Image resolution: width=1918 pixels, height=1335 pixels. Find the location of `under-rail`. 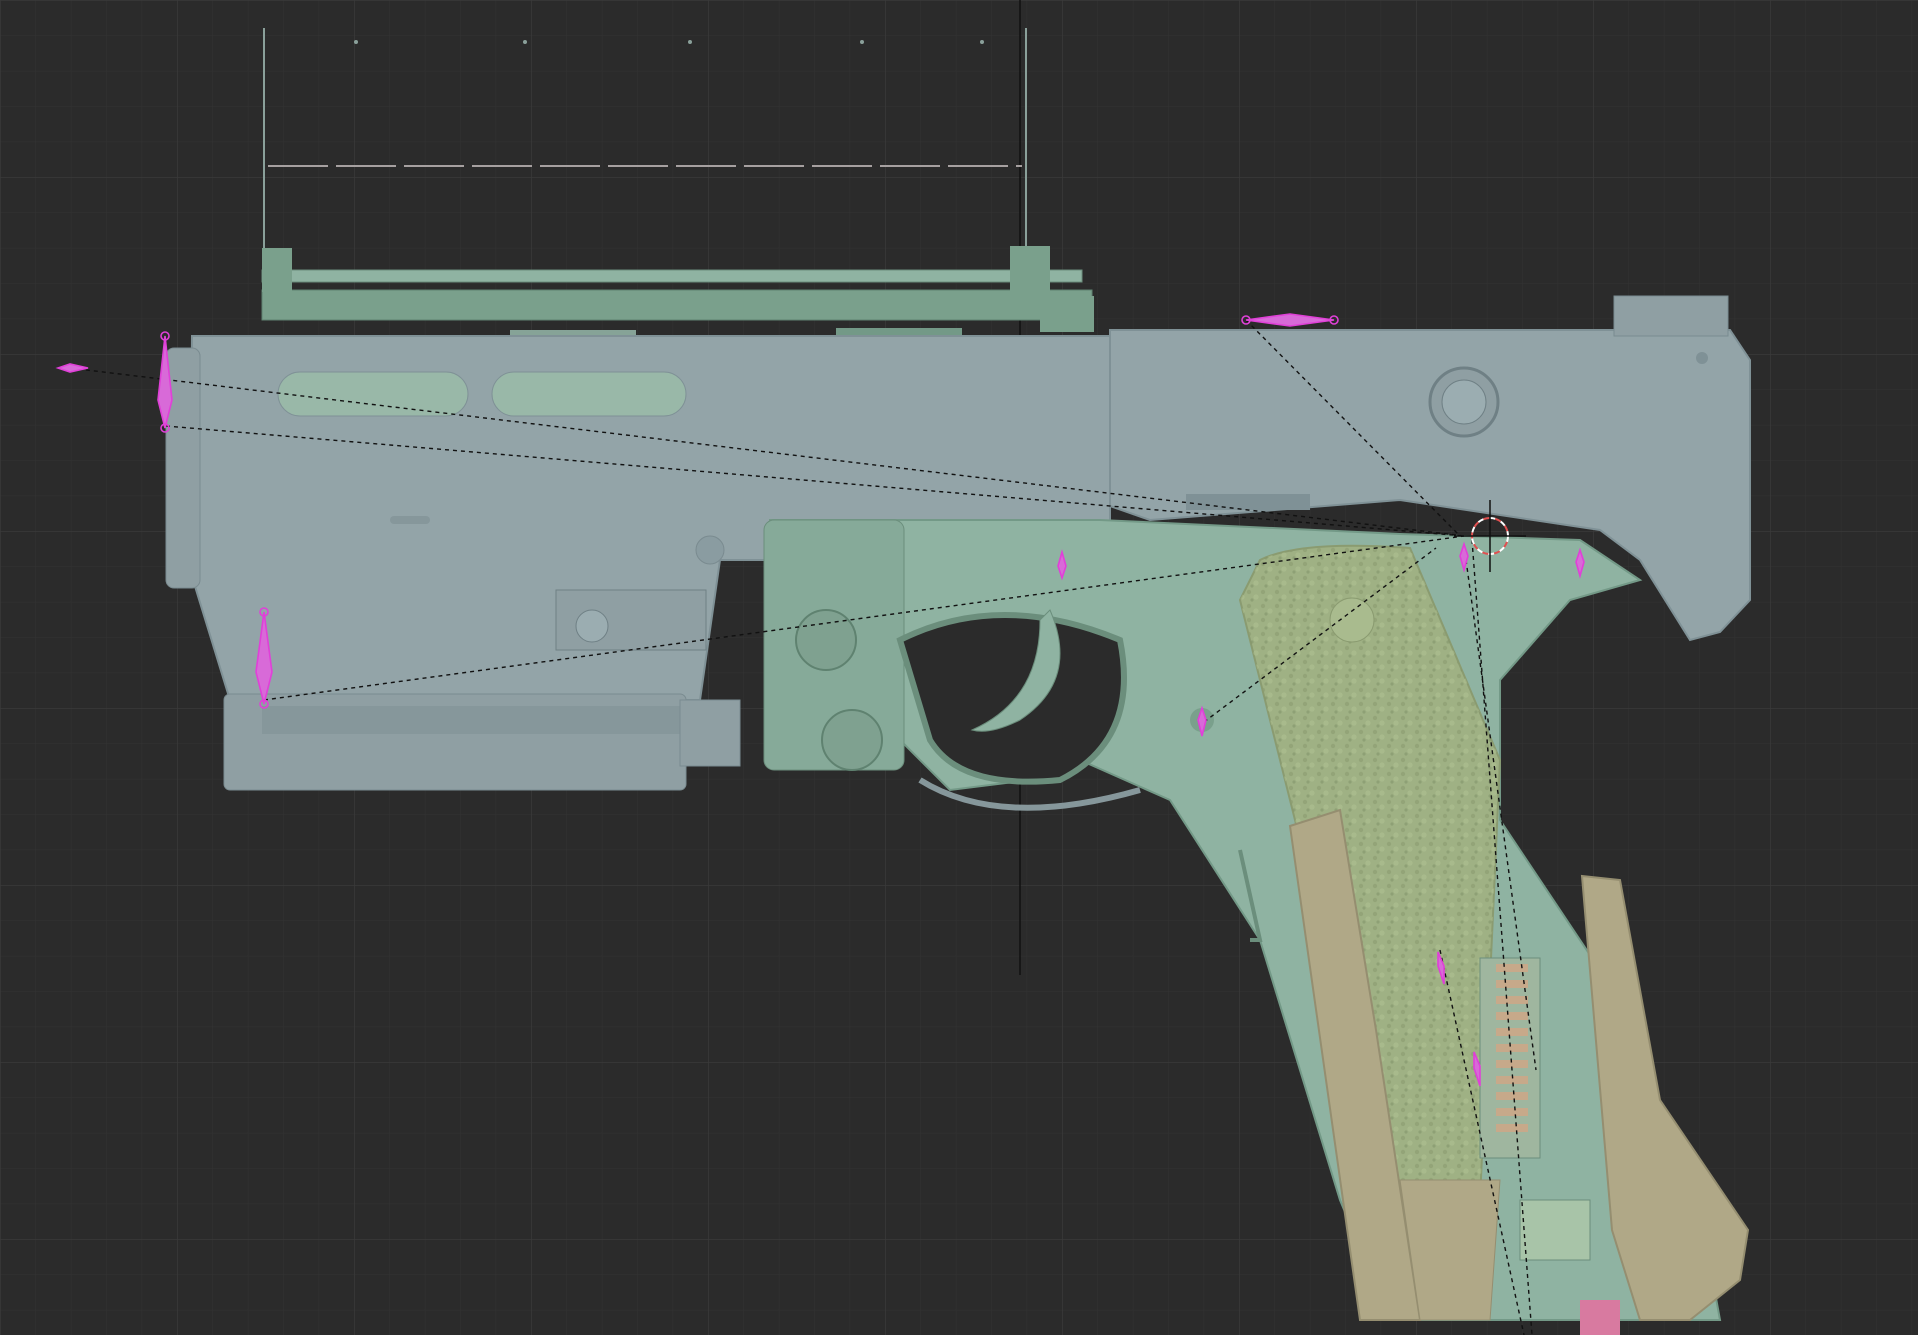

under-rail is located at coordinates (482, 742).